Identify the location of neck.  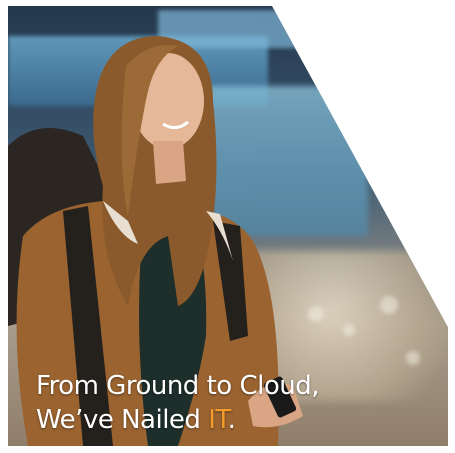
(169, 162).